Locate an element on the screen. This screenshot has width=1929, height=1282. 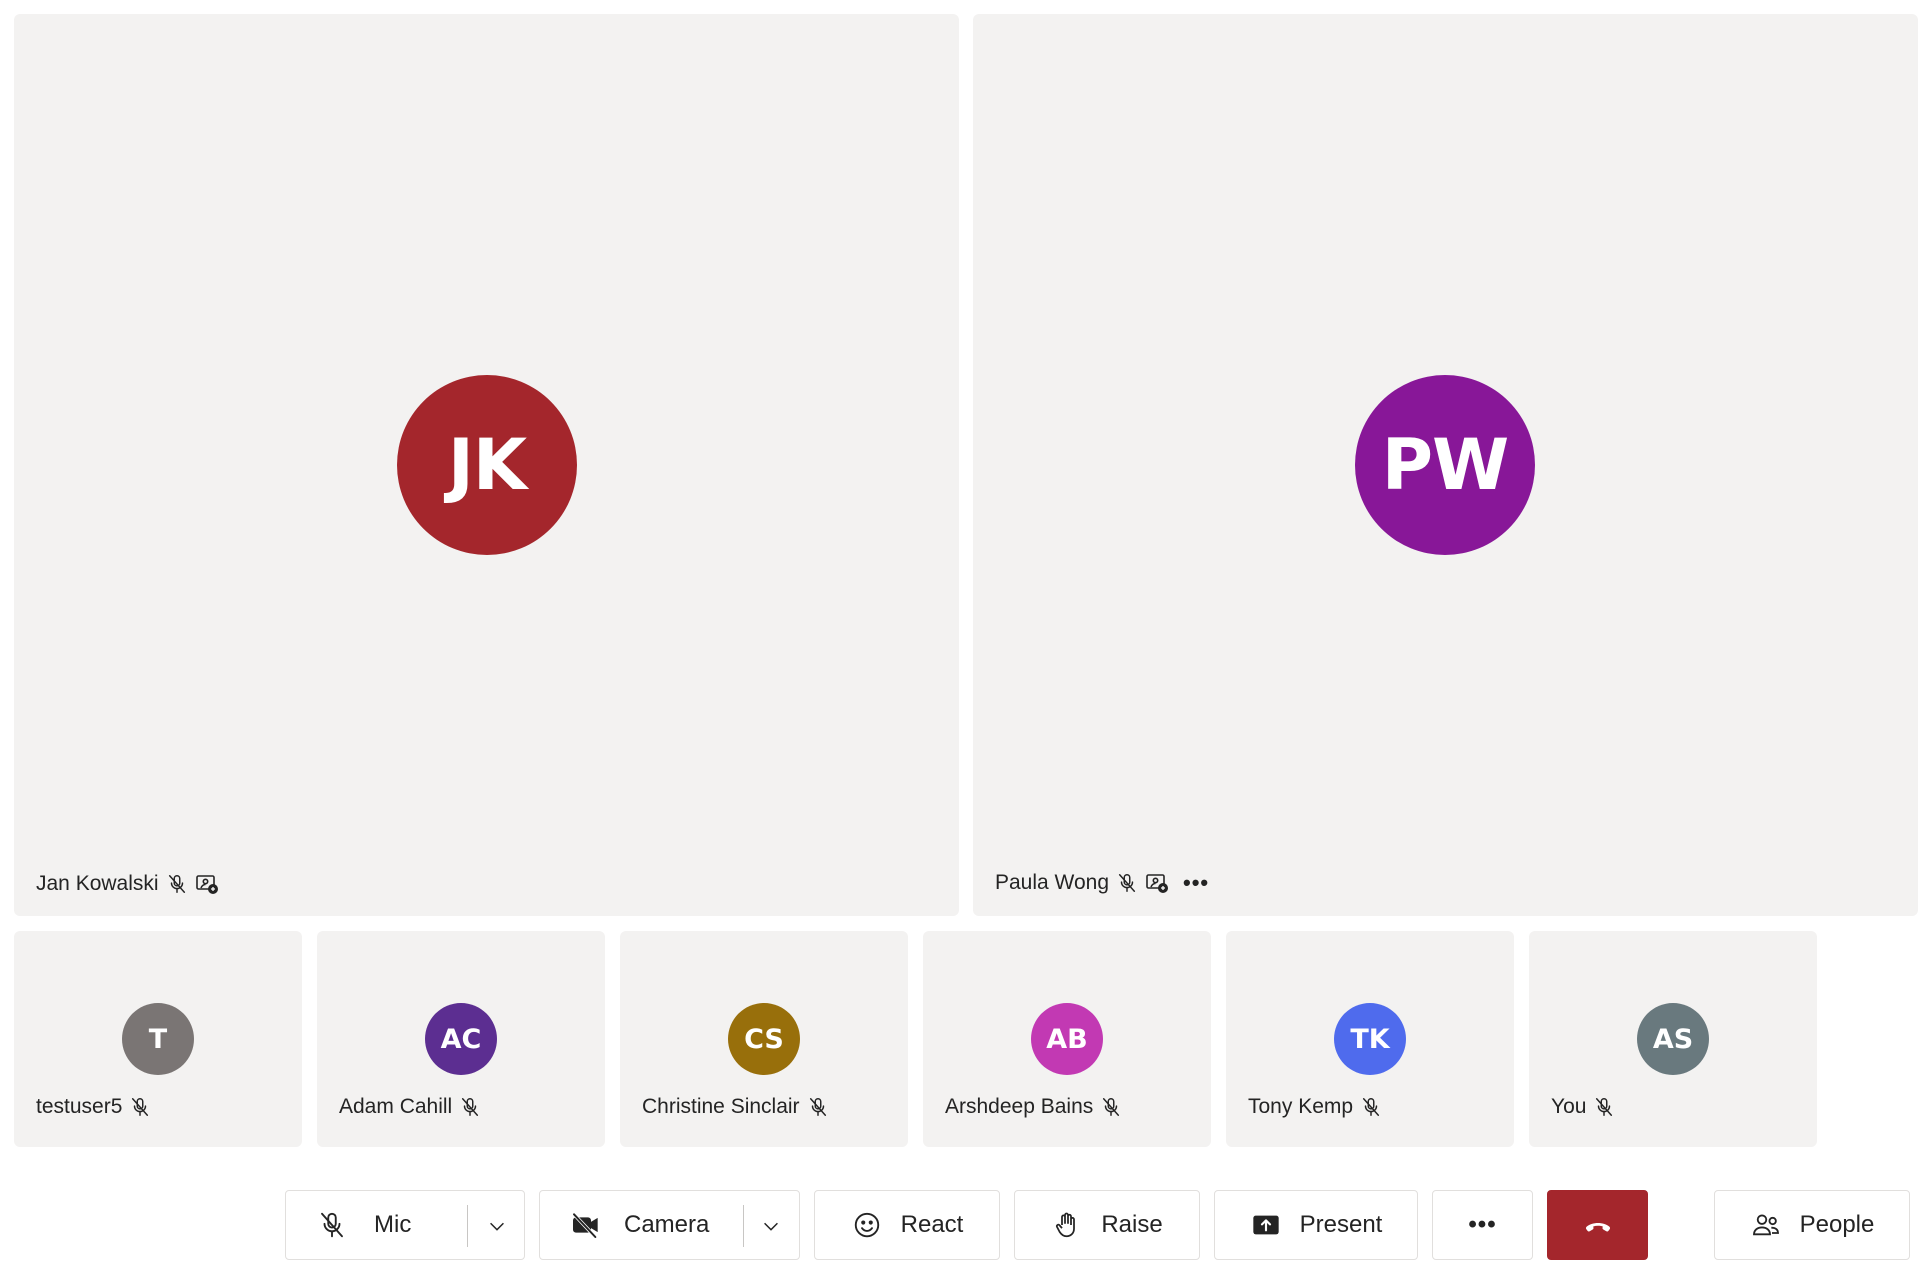
participant-nameplate: Jan Kowalski is located at coordinates (127, 884).